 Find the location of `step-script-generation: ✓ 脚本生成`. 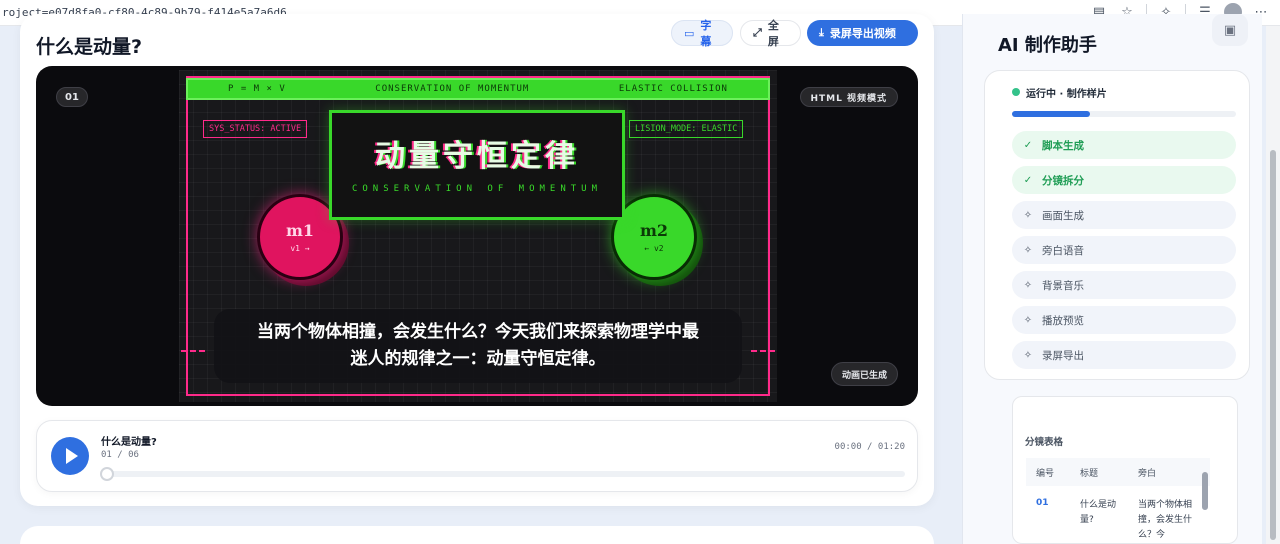

step-script-generation: ✓ 脚本生成 is located at coordinates (1124, 145).